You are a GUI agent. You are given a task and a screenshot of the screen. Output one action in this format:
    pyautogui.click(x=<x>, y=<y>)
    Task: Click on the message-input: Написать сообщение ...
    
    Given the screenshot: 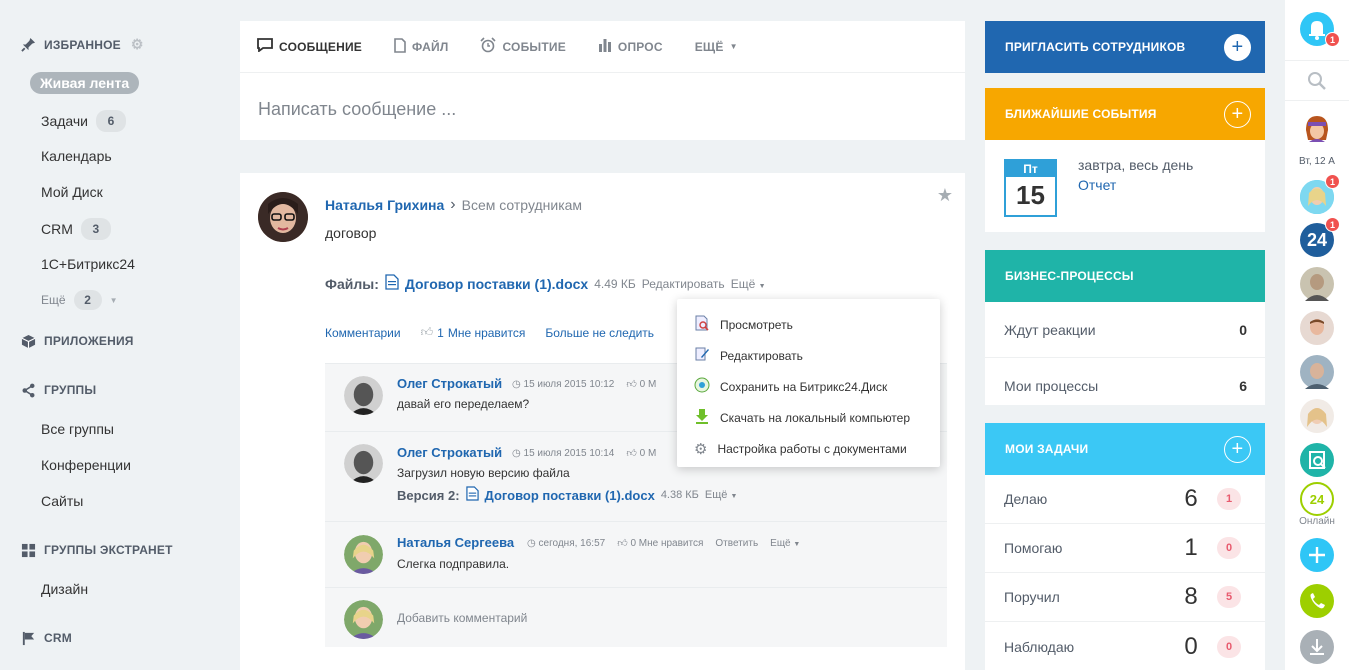 What is the action you would take?
    pyautogui.click(x=357, y=109)
    